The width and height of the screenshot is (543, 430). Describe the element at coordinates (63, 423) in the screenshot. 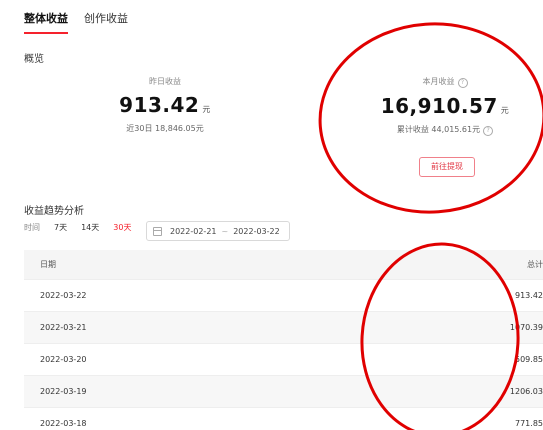

I see `row-date: 2022-03-18` at that location.